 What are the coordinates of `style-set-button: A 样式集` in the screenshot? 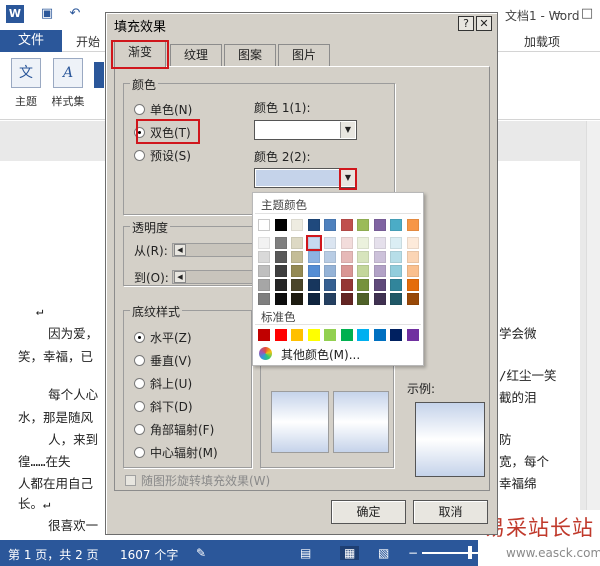 It's located at (68, 83).